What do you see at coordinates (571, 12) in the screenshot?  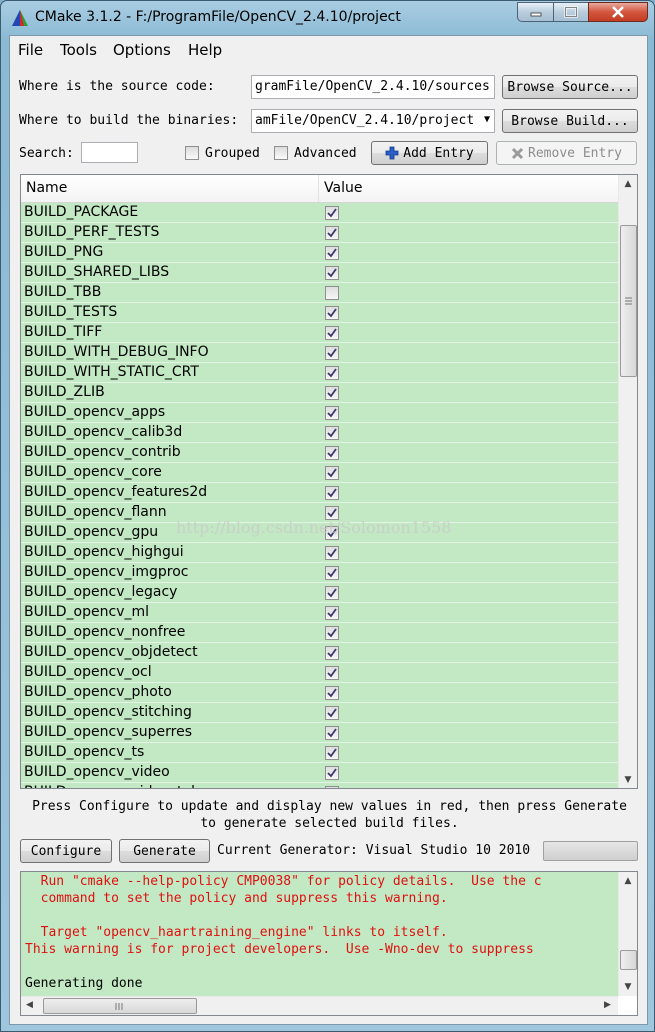 I see `maximize-button` at bounding box center [571, 12].